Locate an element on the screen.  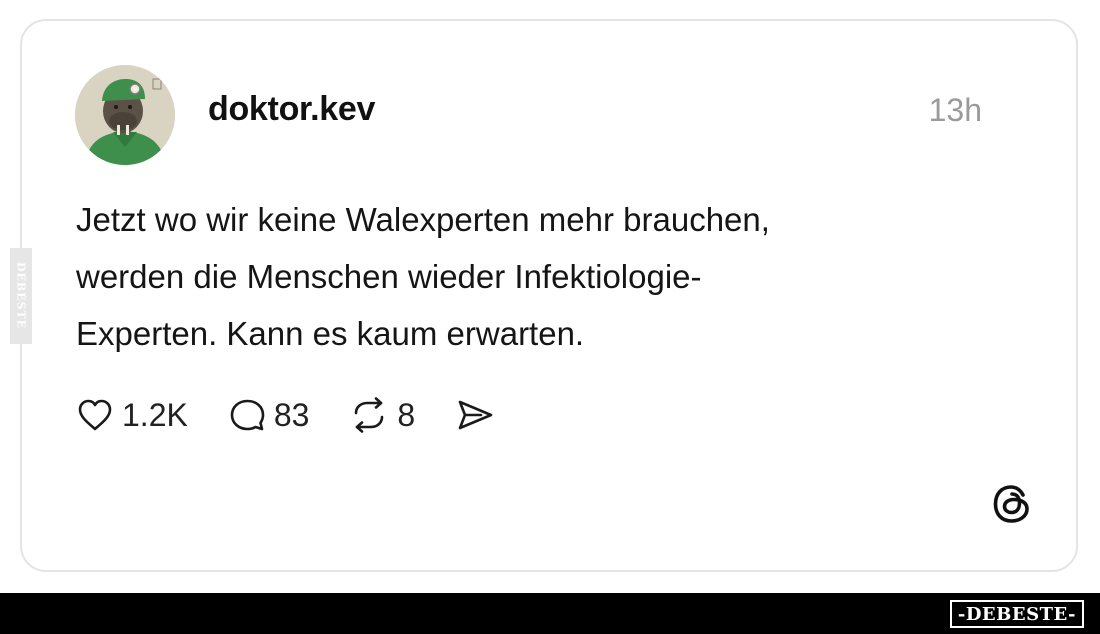
comment-button: 83 is located at coordinates (269, 415).